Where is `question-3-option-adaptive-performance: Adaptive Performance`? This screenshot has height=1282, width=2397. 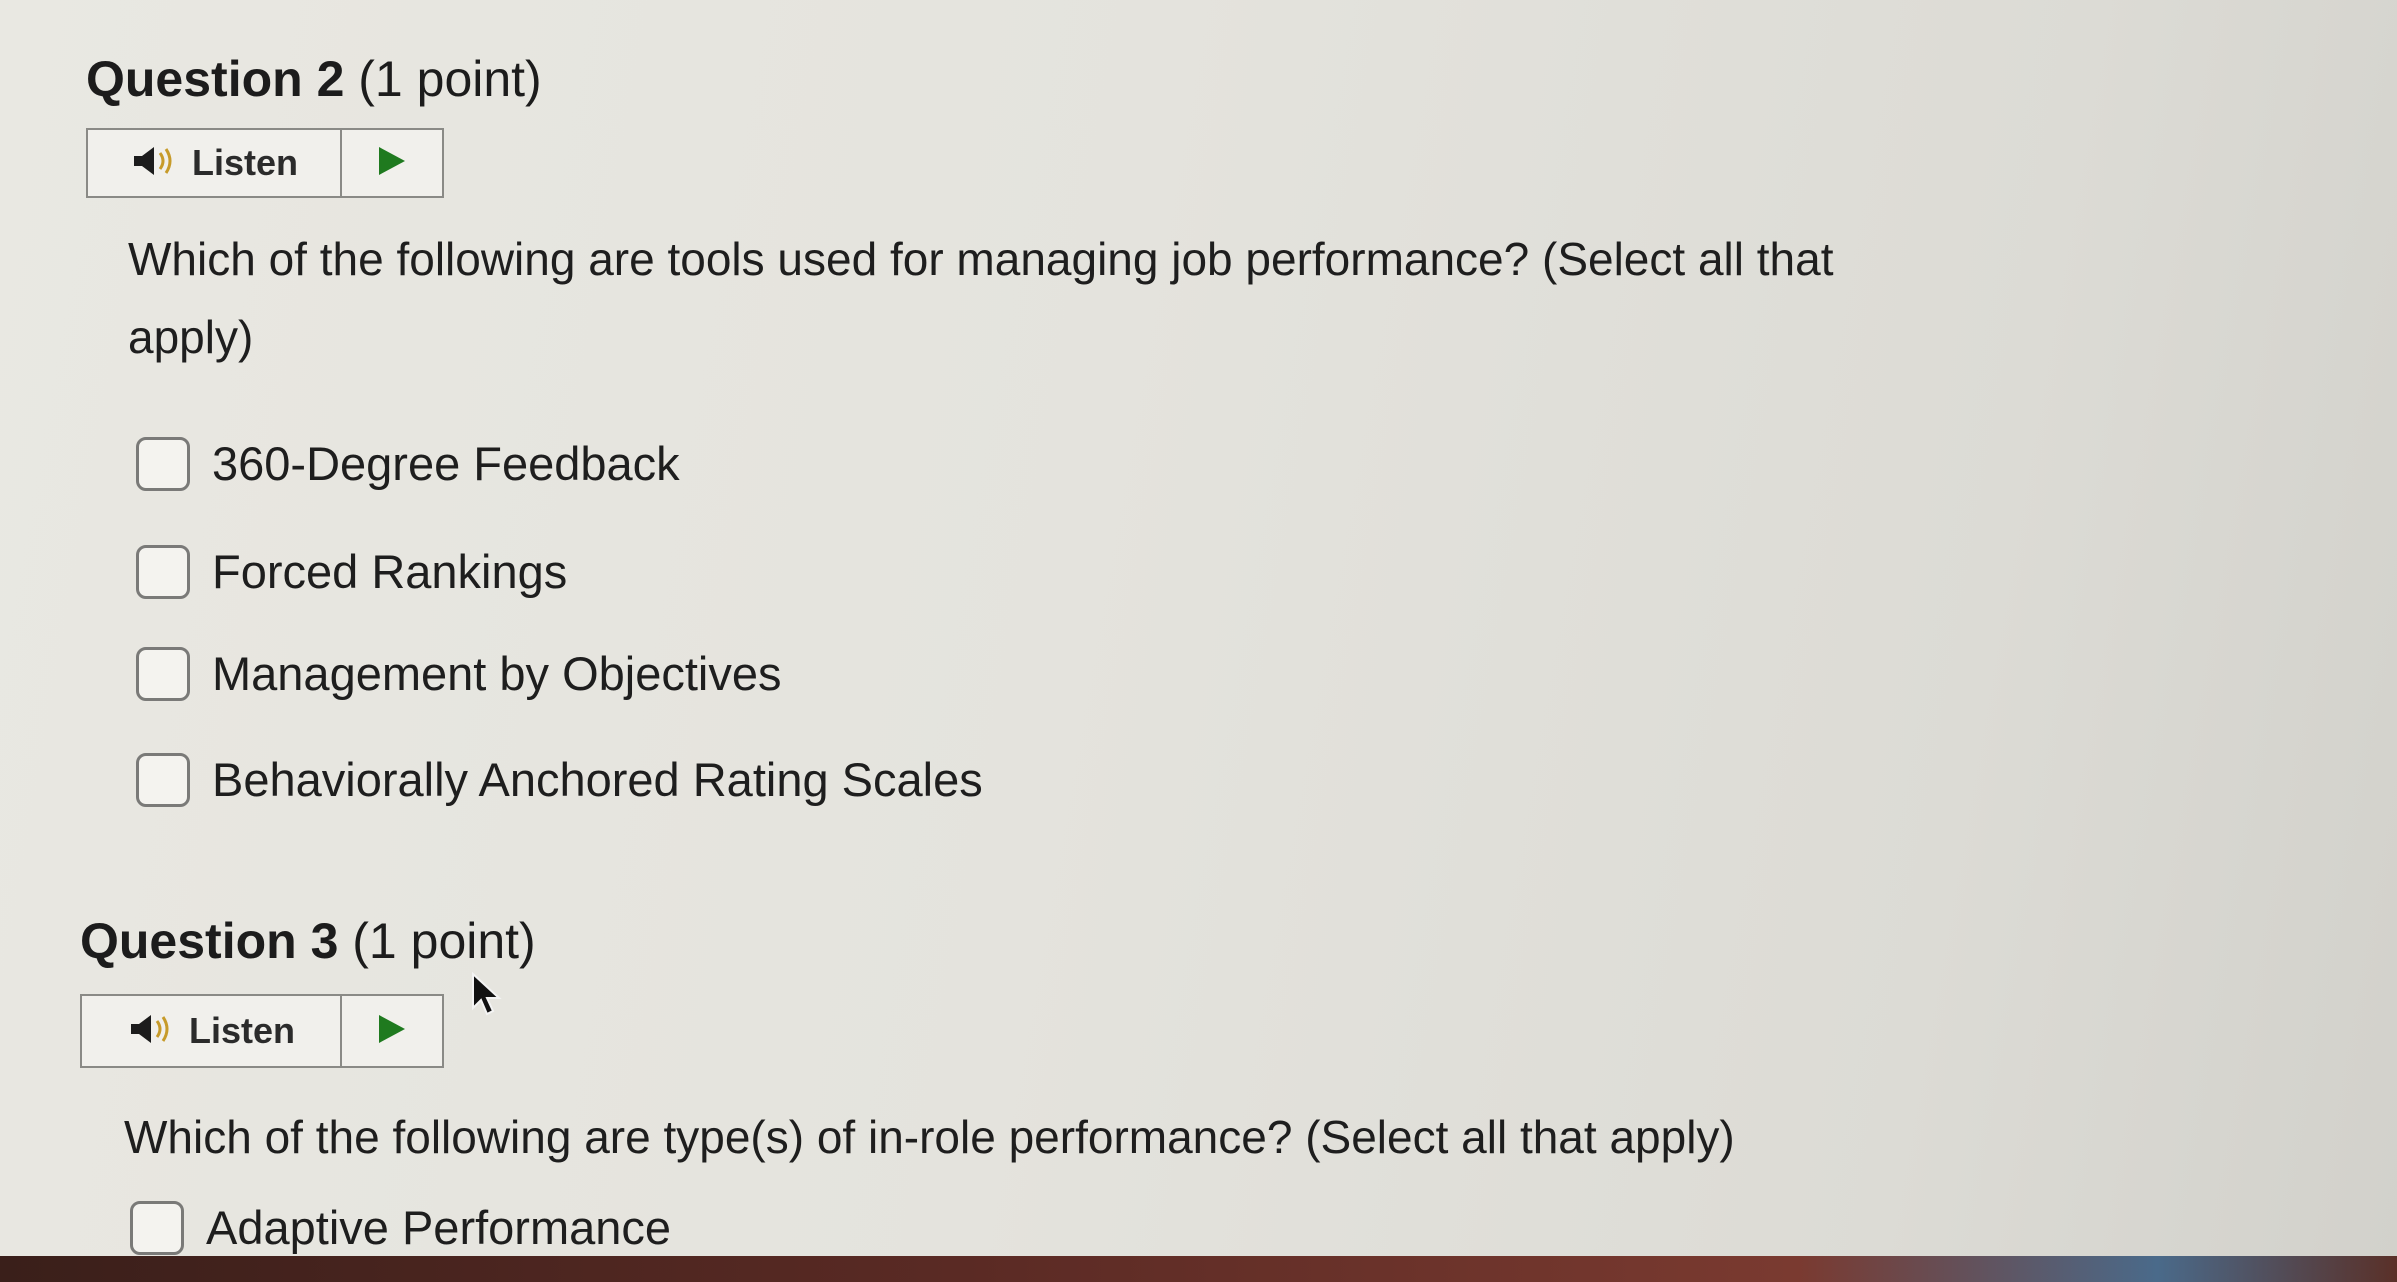
question-3-option-adaptive-performance: Adaptive Performance is located at coordinates (400, 1227).